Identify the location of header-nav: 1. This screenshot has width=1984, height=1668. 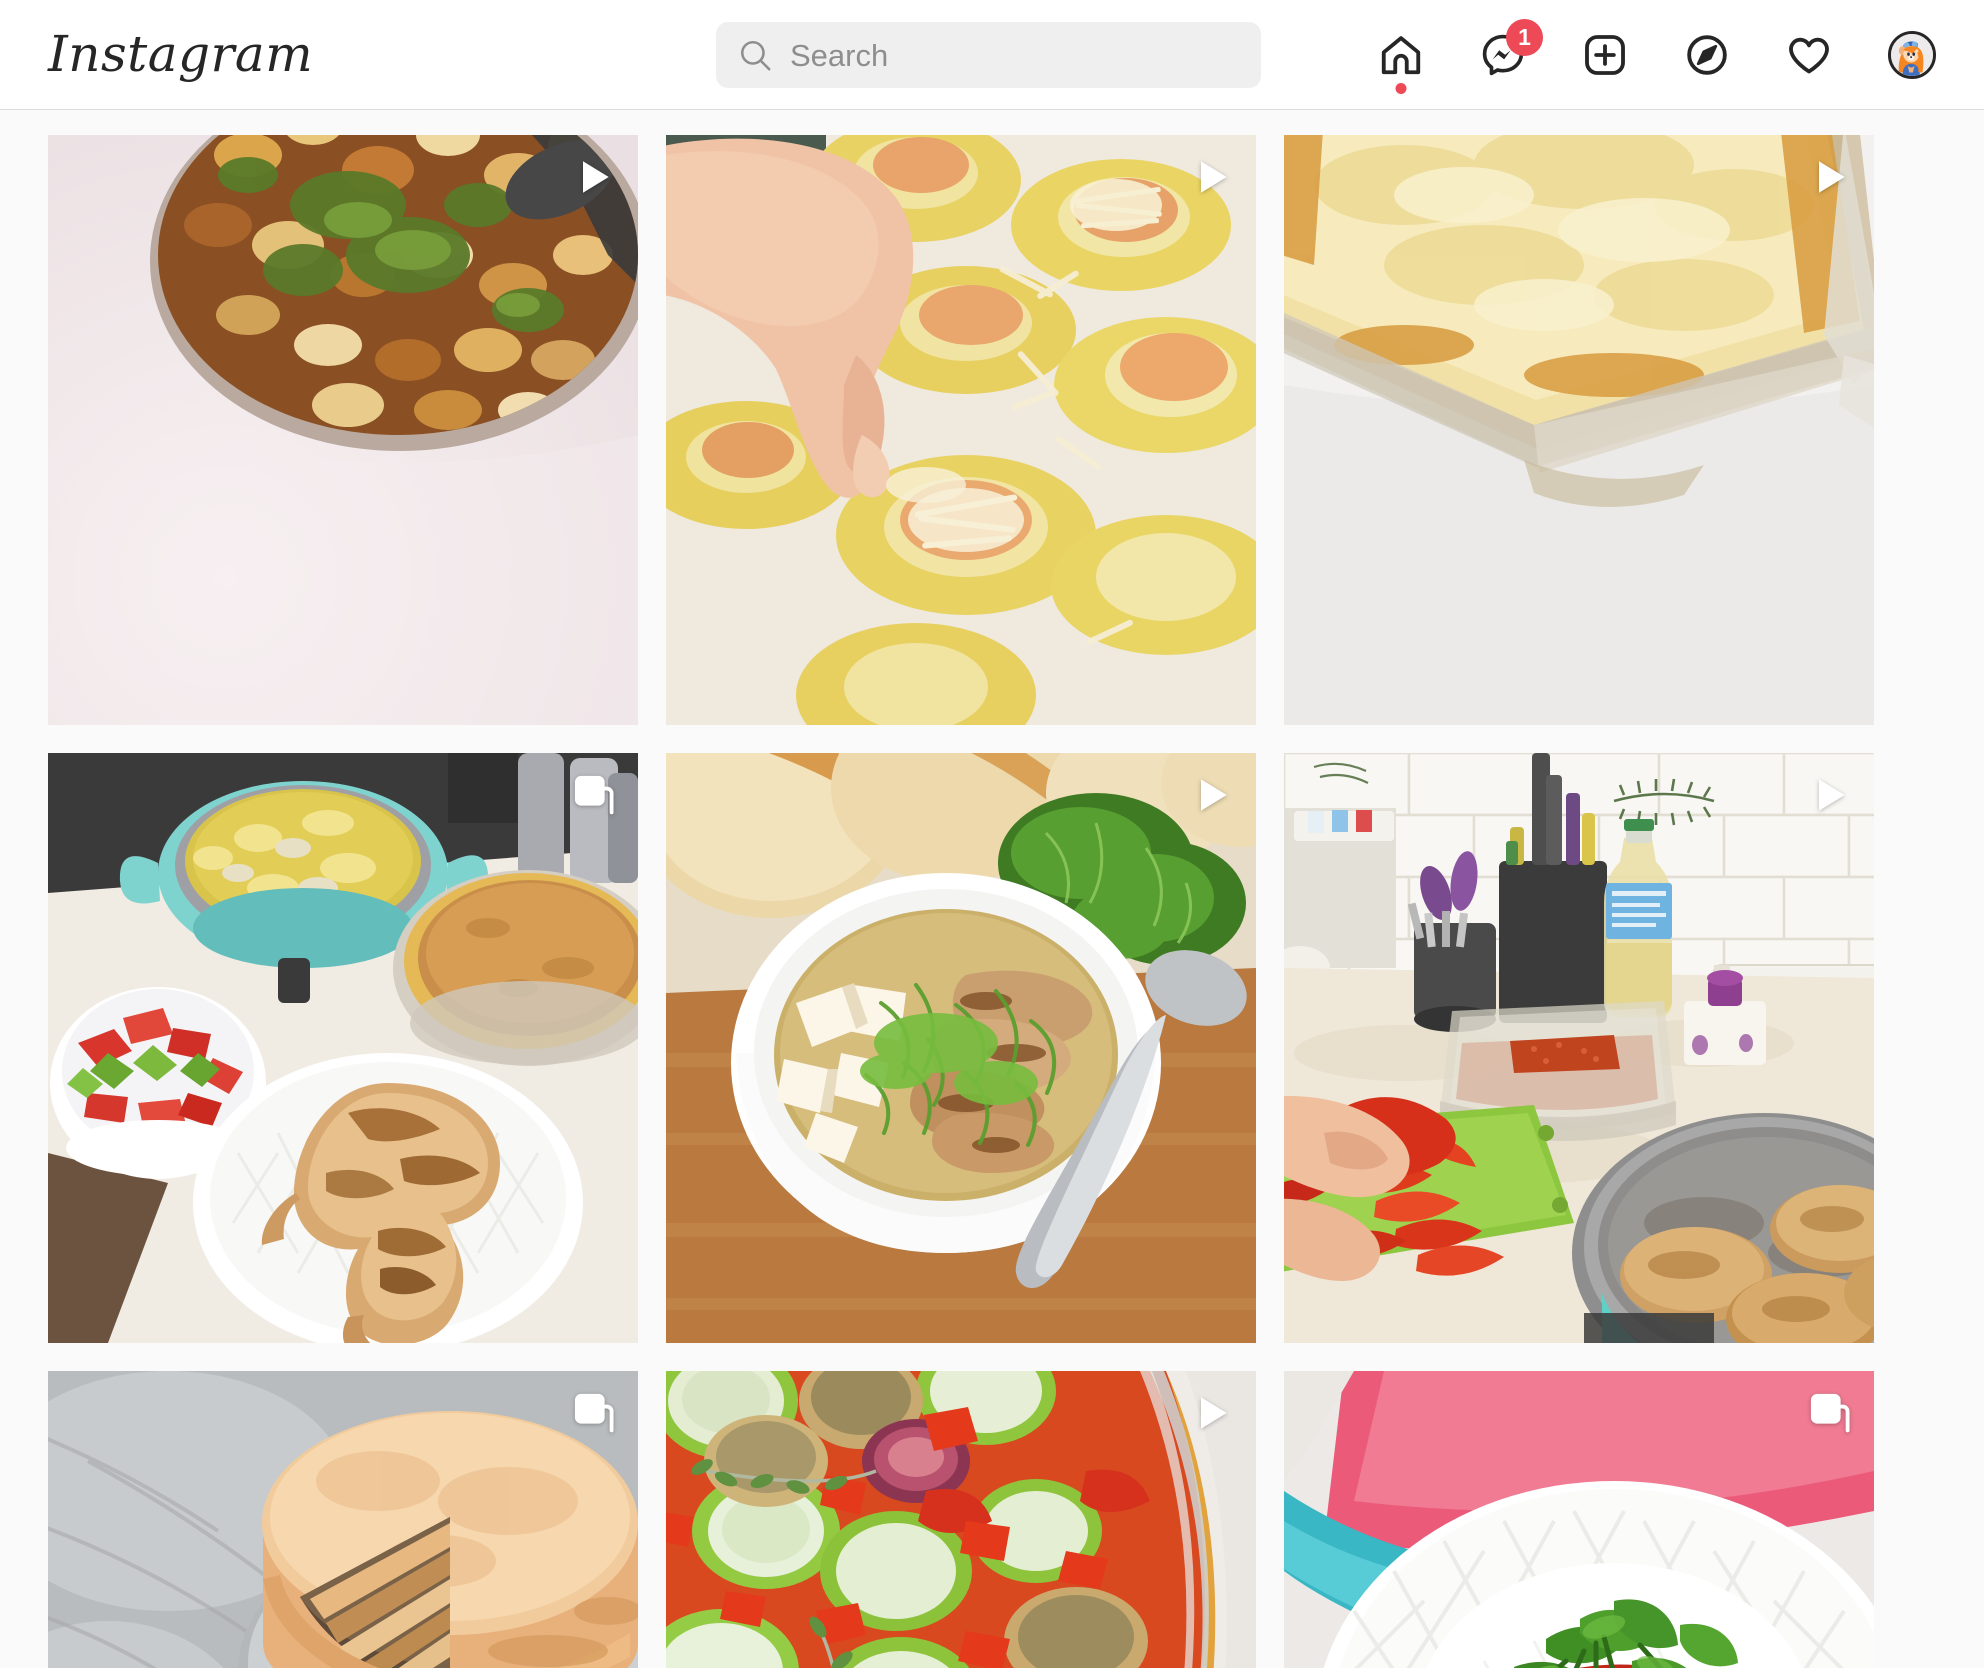
(1657, 55).